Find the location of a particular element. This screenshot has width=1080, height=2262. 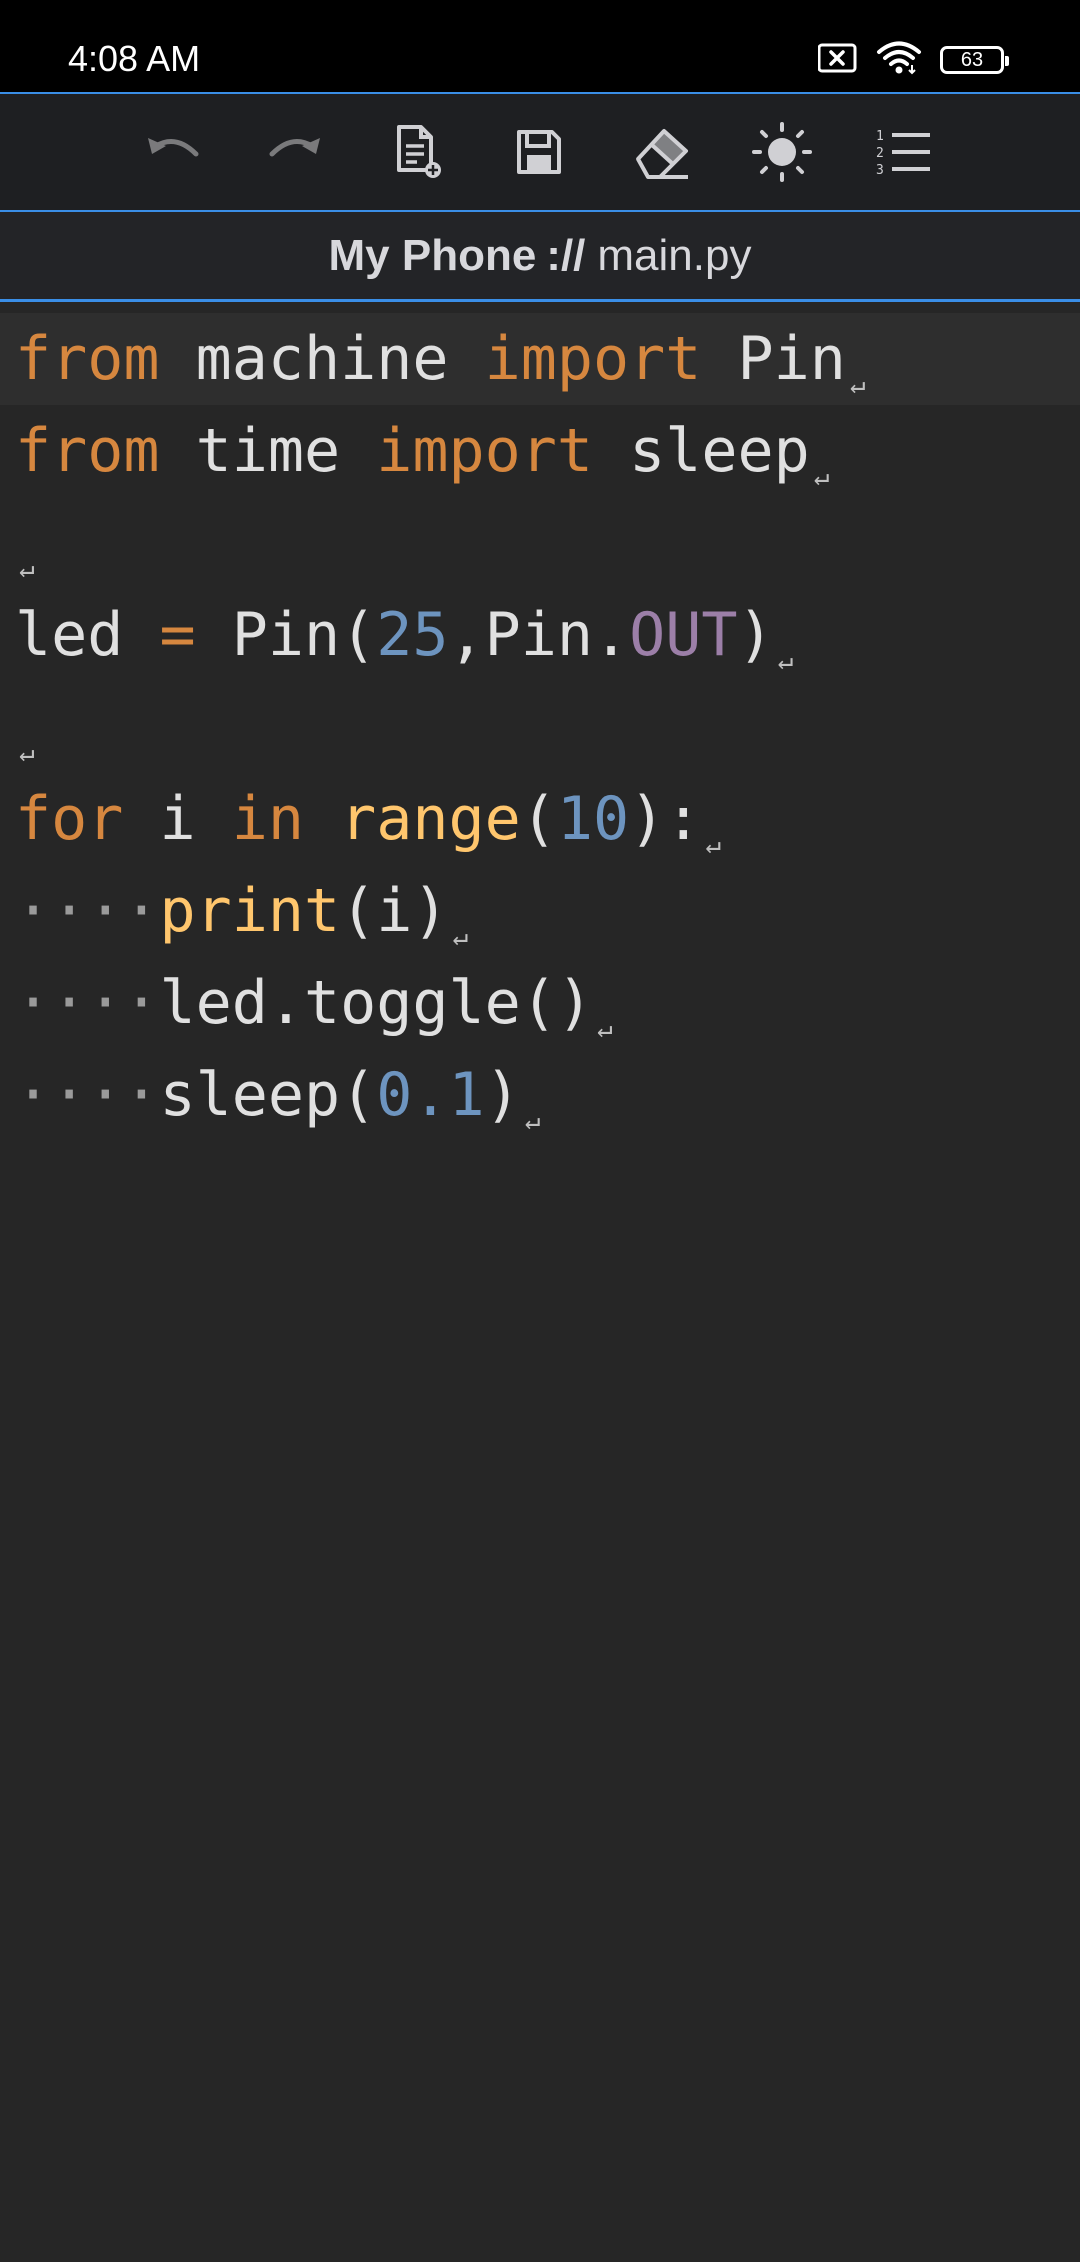

file-name: main.py is located at coordinates (674, 255).